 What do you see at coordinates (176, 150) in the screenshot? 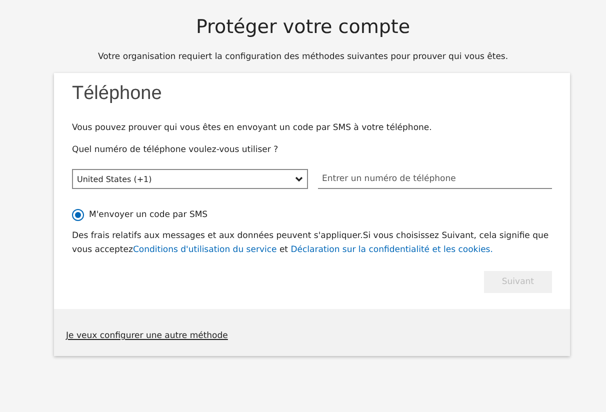
I see `question-text: Quel numéro de téléphone voulez-vous utiliser ?` at bounding box center [176, 150].